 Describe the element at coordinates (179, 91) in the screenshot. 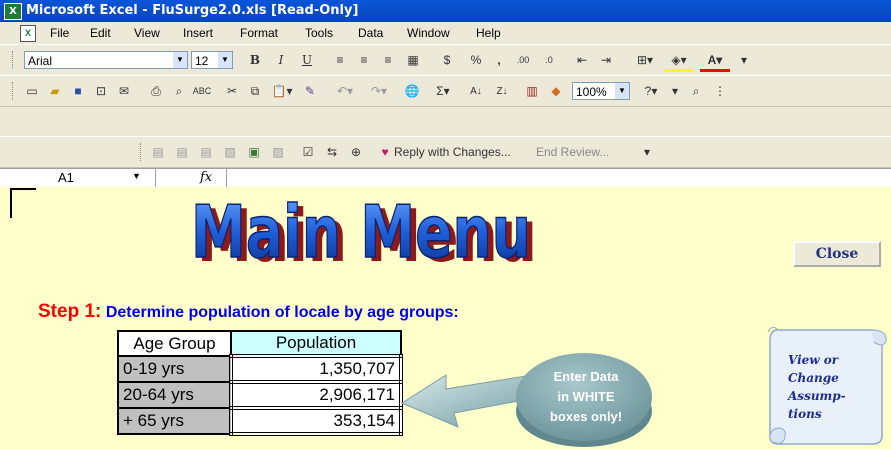

I see `print-preview-icon: ⌕` at that location.